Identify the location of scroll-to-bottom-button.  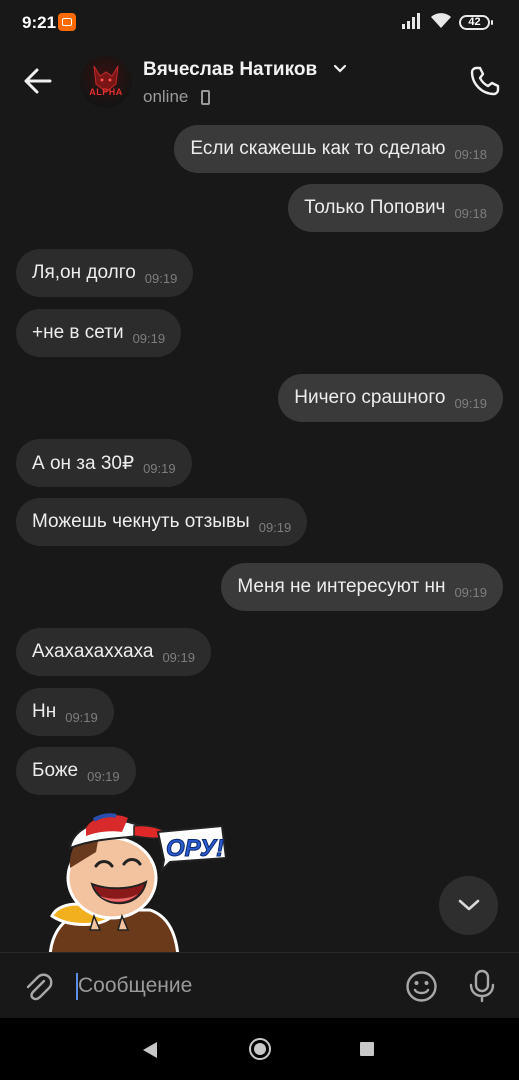
(468, 905).